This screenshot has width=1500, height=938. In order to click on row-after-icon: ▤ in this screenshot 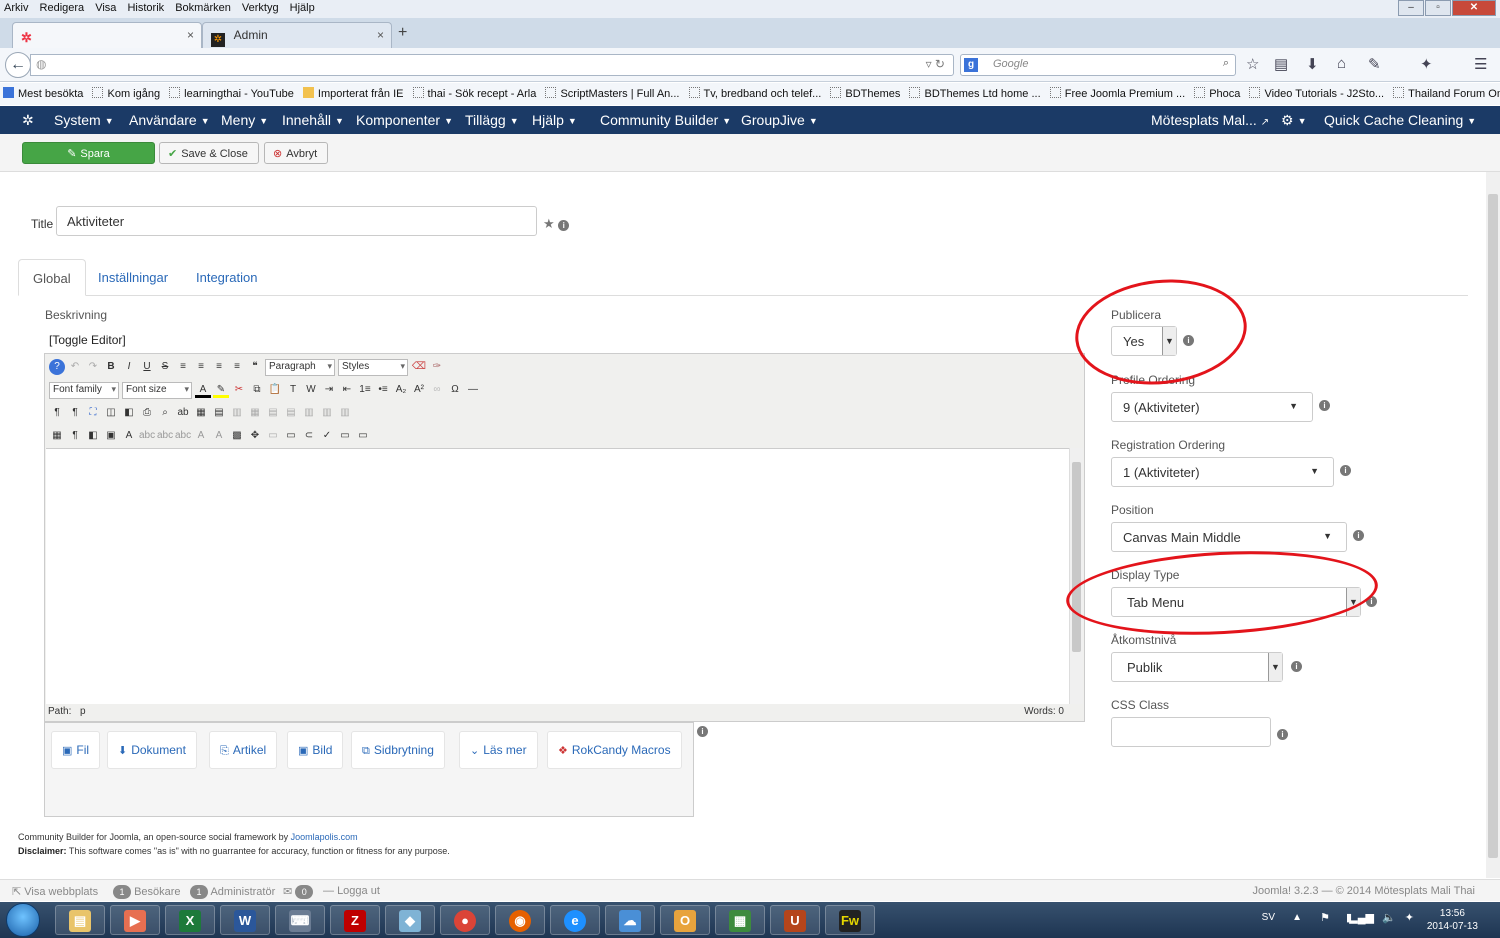, I will do `click(291, 413)`.